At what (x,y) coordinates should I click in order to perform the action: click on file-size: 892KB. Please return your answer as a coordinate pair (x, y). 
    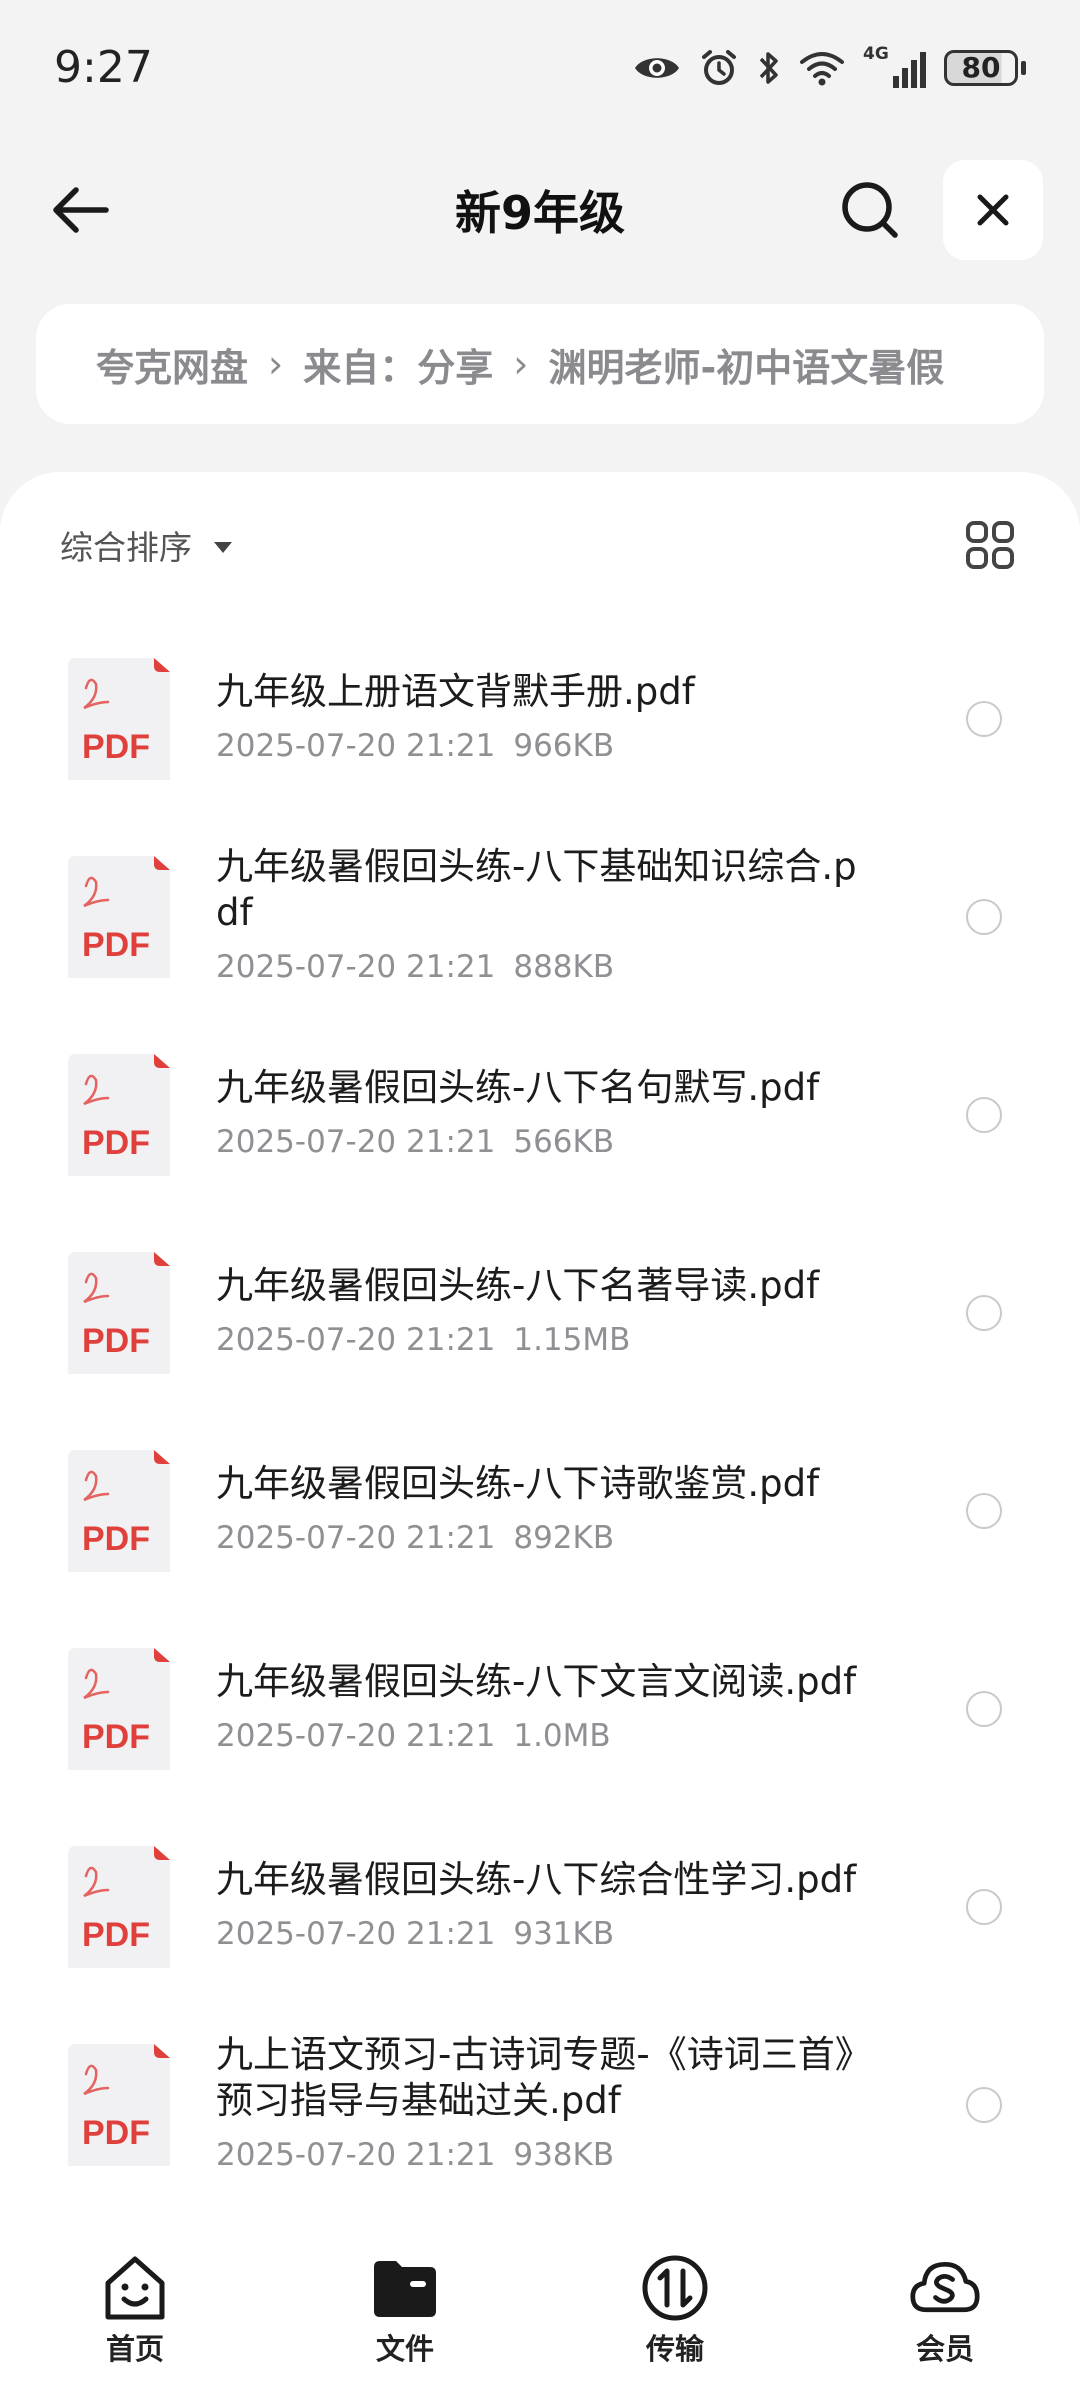
    Looking at the image, I should click on (564, 1538).